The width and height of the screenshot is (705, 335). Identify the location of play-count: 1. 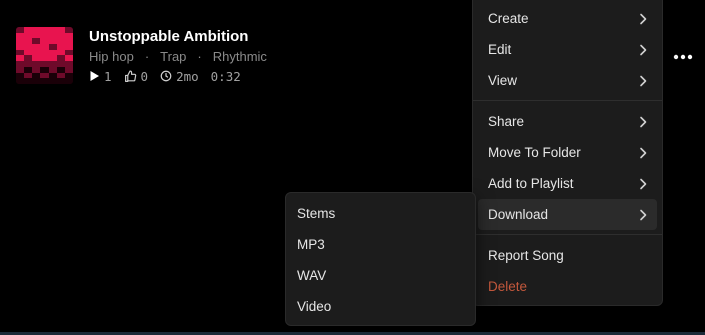
(100, 76).